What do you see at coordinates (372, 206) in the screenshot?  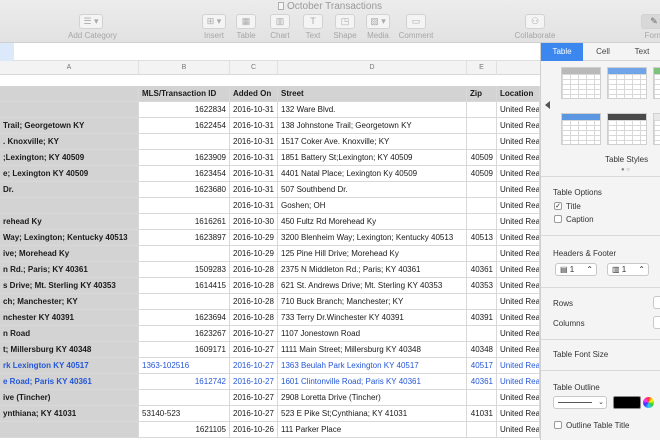 I see `table-cell: Goshen; OH` at bounding box center [372, 206].